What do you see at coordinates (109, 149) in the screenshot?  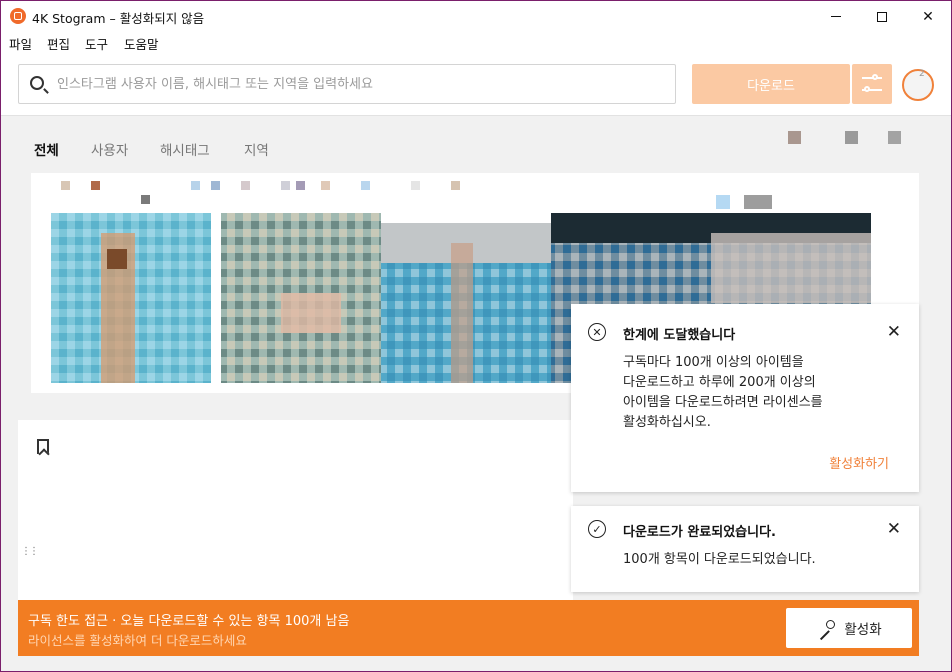 I see `tab-users: 사용자` at bounding box center [109, 149].